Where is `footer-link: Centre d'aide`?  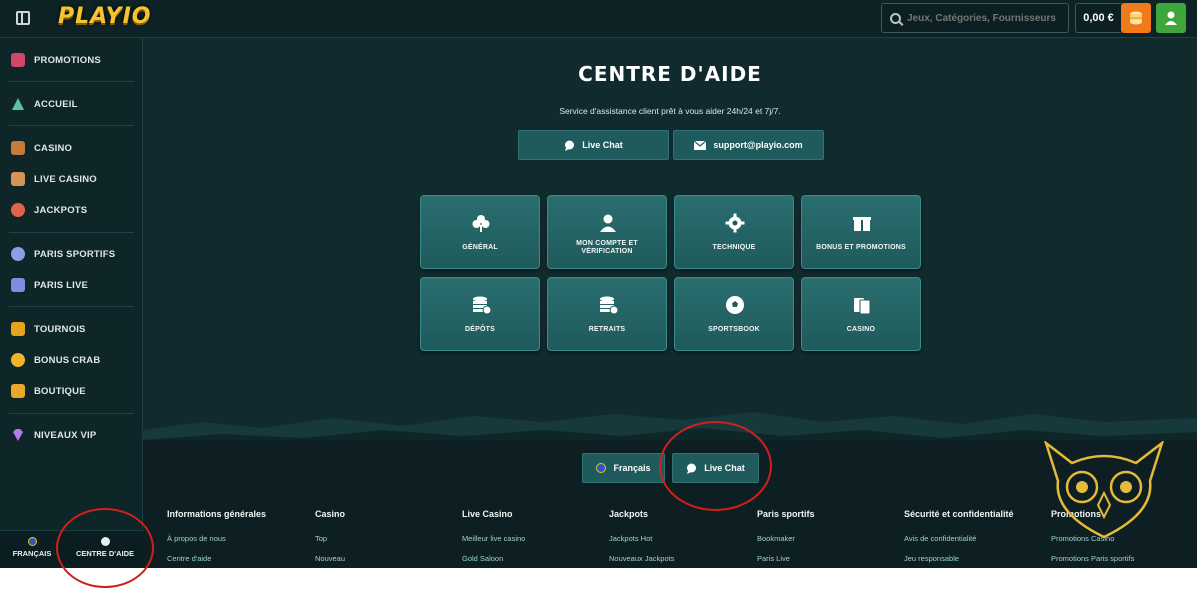
footer-link: Centre d'aide is located at coordinates (216, 558).